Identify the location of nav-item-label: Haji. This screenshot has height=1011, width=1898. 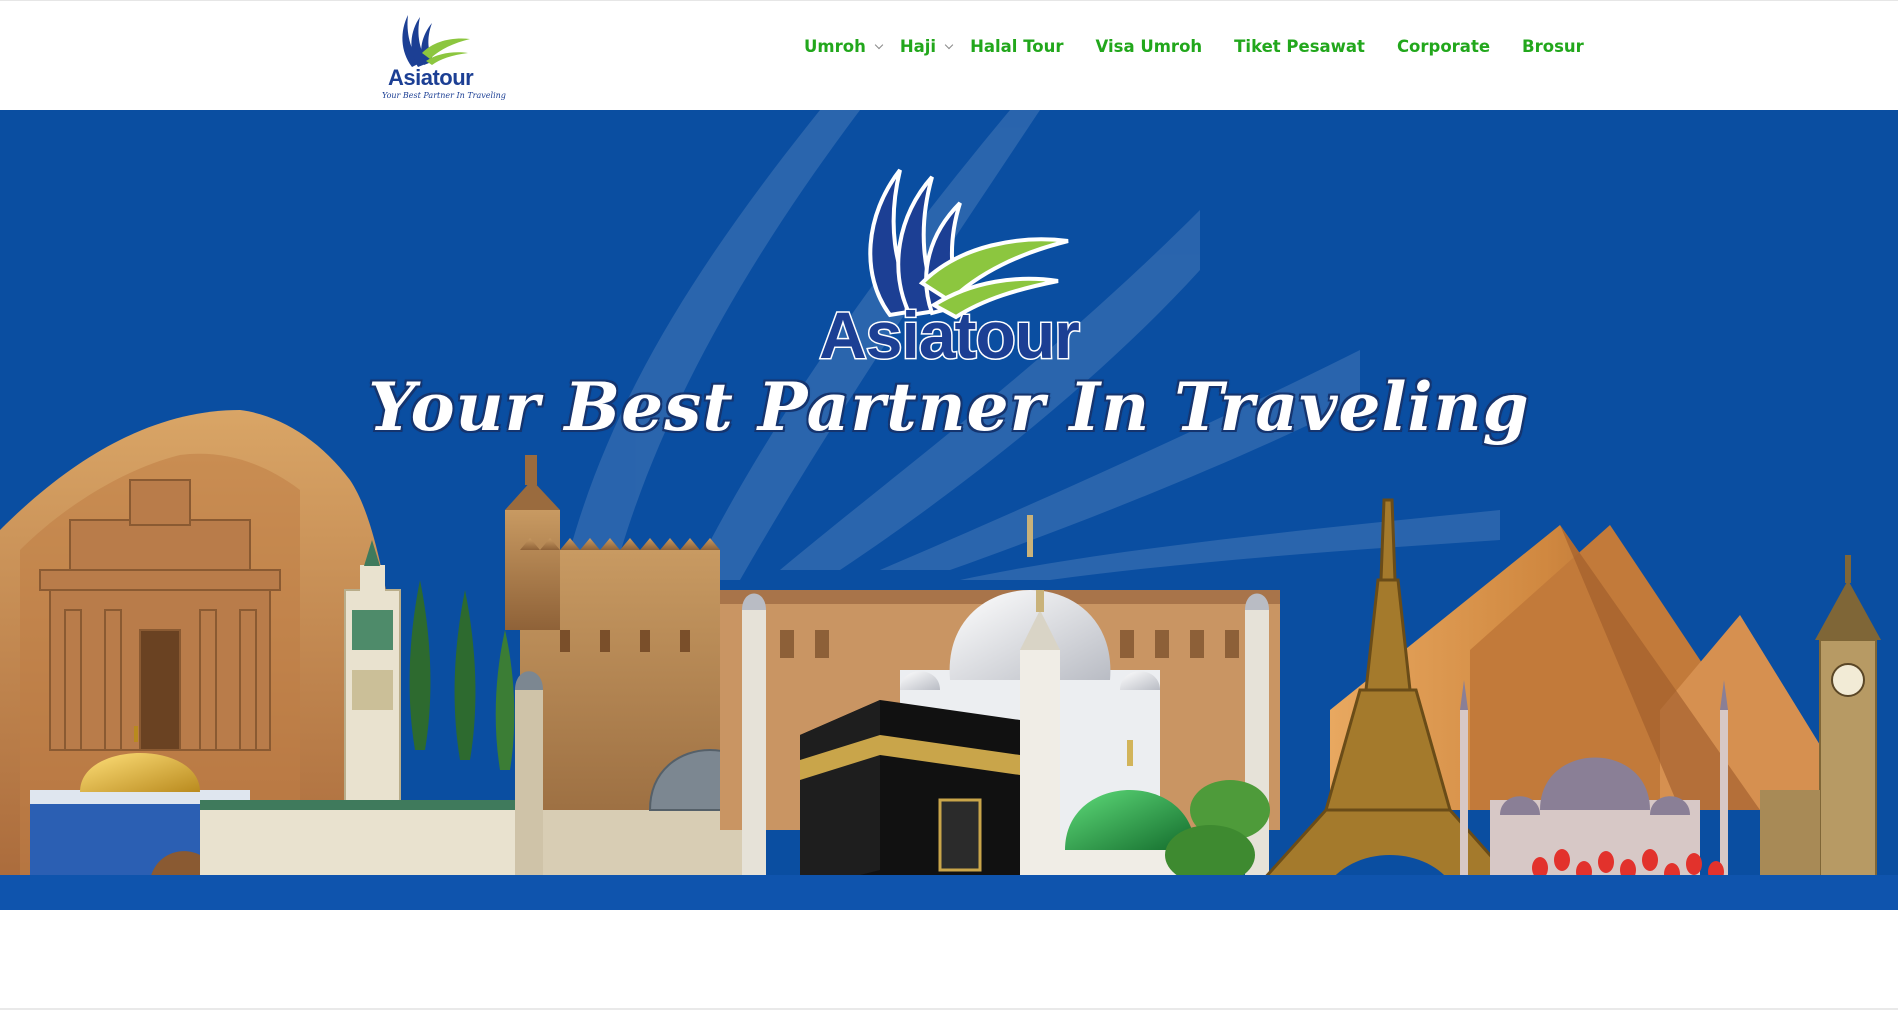
(918, 46).